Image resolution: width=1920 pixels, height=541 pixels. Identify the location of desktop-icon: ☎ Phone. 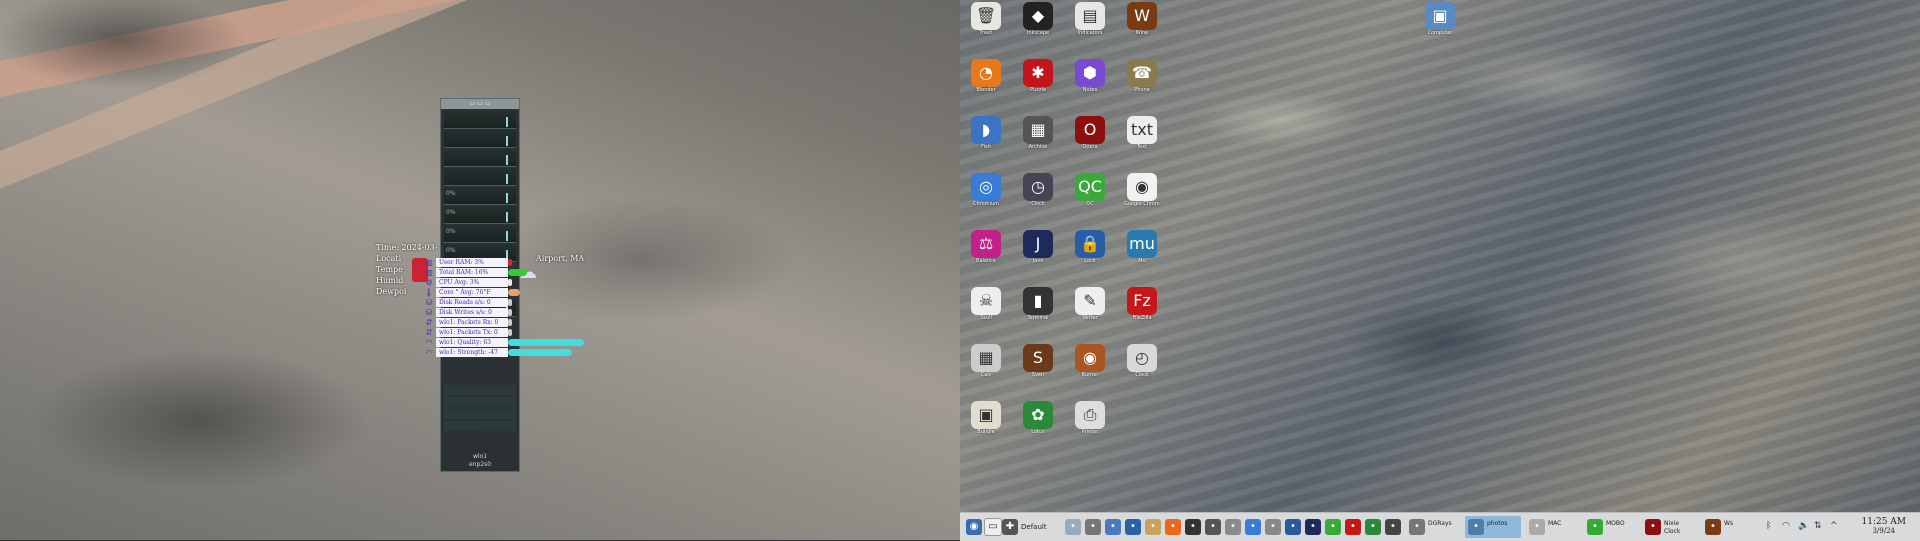
(1142, 76).